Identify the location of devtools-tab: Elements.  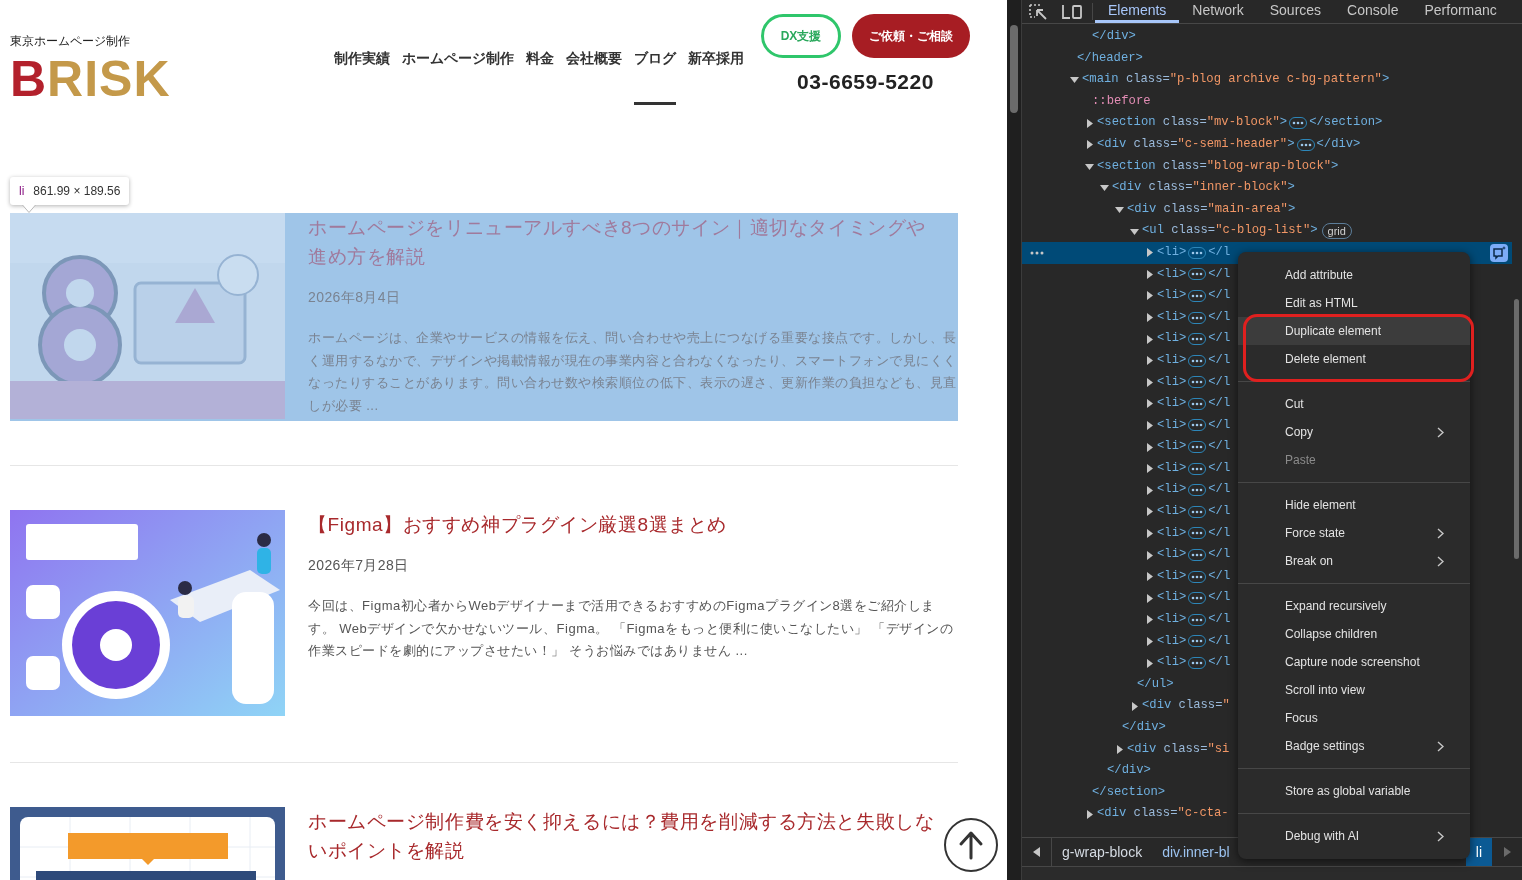
(1137, 11).